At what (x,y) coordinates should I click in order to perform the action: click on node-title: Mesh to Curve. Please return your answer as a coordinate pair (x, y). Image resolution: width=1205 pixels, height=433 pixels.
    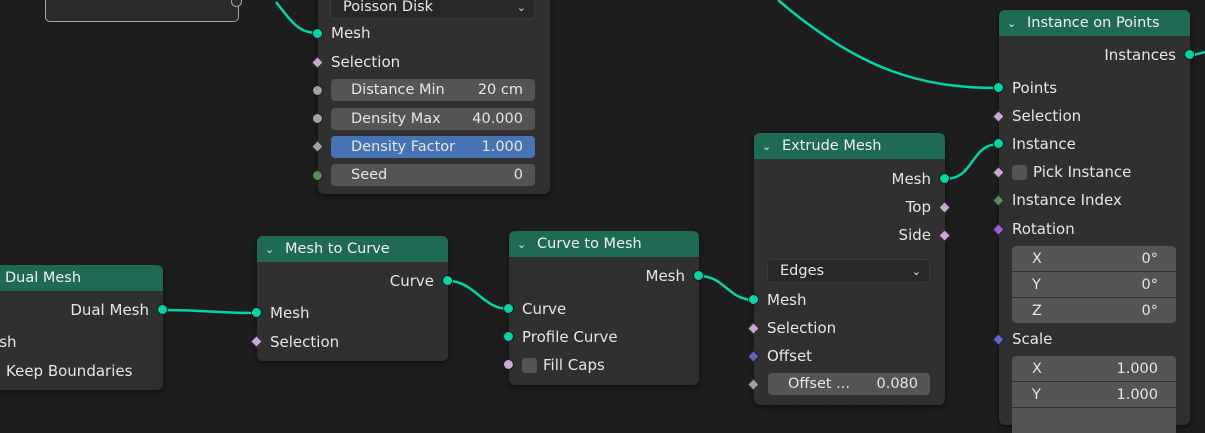
    Looking at the image, I should click on (337, 249).